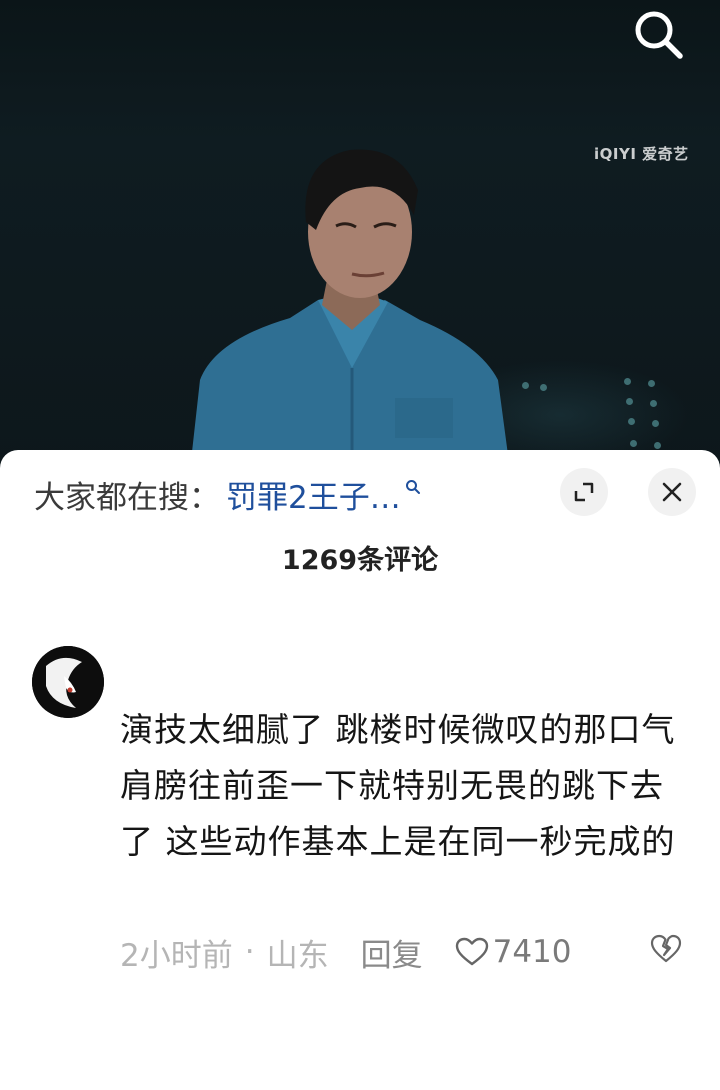  What do you see at coordinates (127, 497) in the screenshot?
I see `hot-search-label: 大家都在搜：` at bounding box center [127, 497].